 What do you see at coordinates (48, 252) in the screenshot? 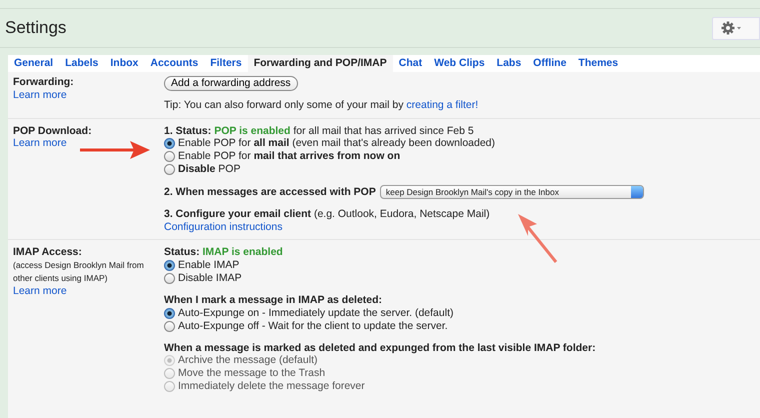
I see `section-label: IMAP Access:` at bounding box center [48, 252].